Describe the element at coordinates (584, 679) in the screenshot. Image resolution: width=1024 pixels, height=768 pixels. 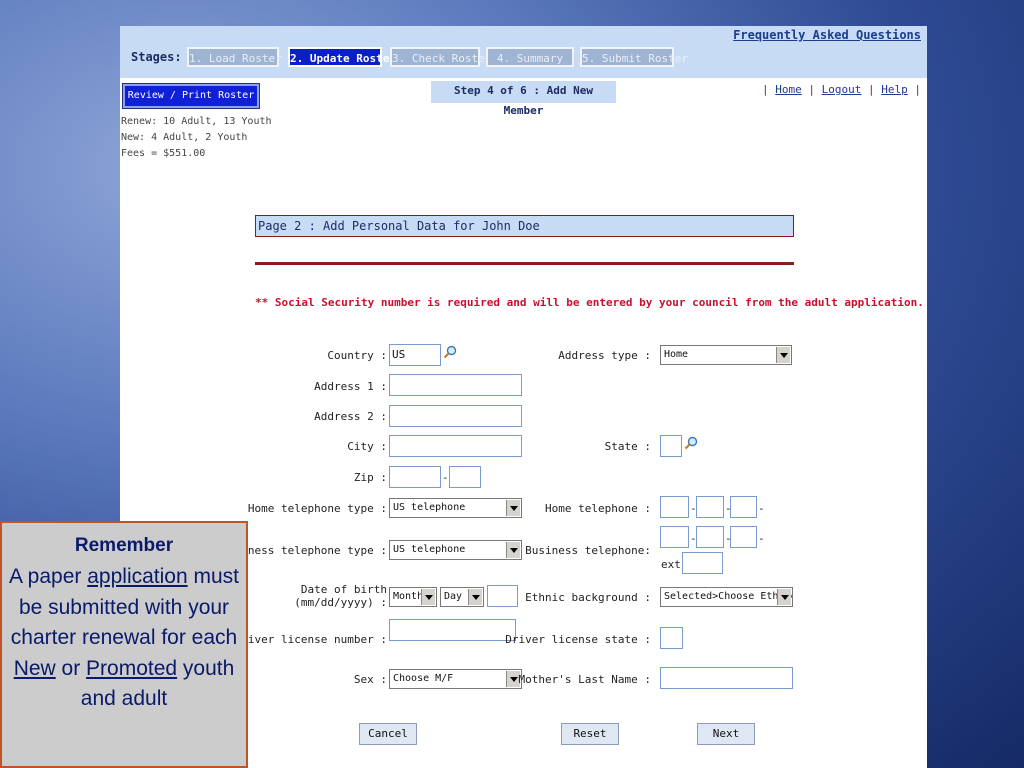
I see `mothers-last-name-label: Mother's Last Name :` at that location.